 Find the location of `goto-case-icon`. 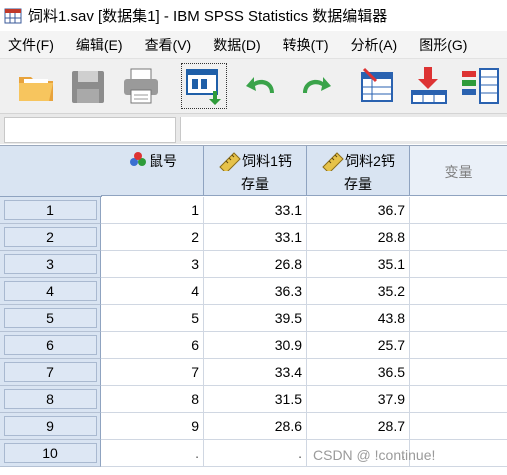

goto-case-icon is located at coordinates (377, 86).